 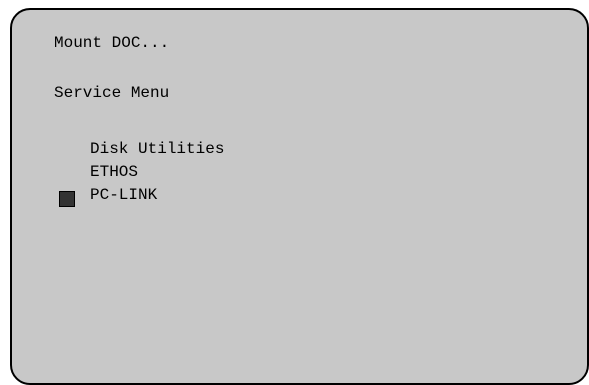 What do you see at coordinates (157, 149) in the screenshot?
I see `menu-item-disk-utilities: Disk Utilities` at bounding box center [157, 149].